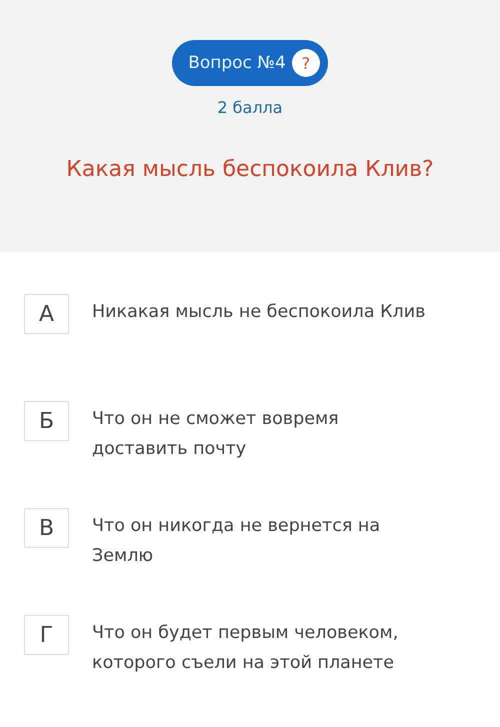 The width and height of the screenshot is (500, 727). I want to click on answer-text: Что он никогда не вернется на Землю, so click(237, 541).